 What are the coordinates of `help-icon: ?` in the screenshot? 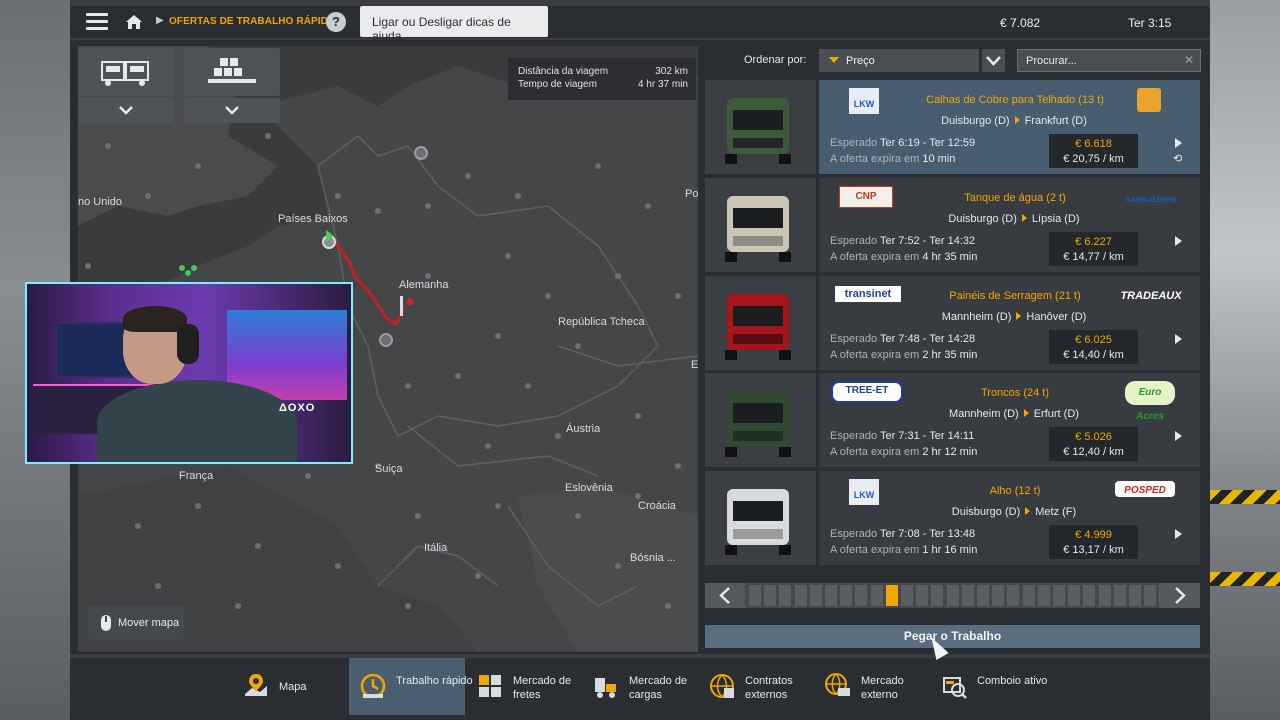 It's located at (336, 22).